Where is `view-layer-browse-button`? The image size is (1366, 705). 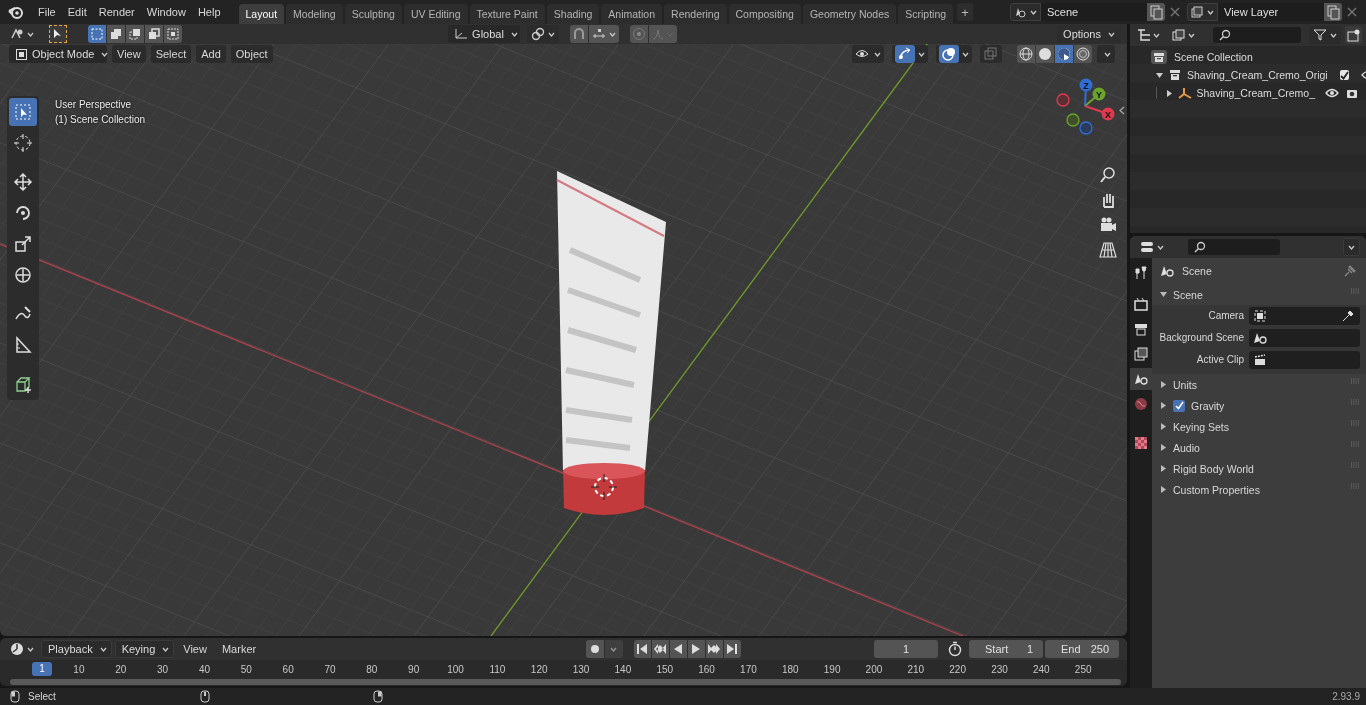 view-layer-browse-button is located at coordinates (1202, 12).